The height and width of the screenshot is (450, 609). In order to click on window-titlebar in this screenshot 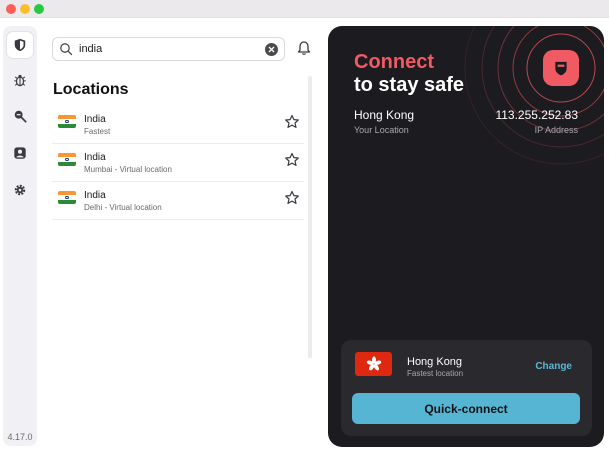, I will do `click(304, 9)`.